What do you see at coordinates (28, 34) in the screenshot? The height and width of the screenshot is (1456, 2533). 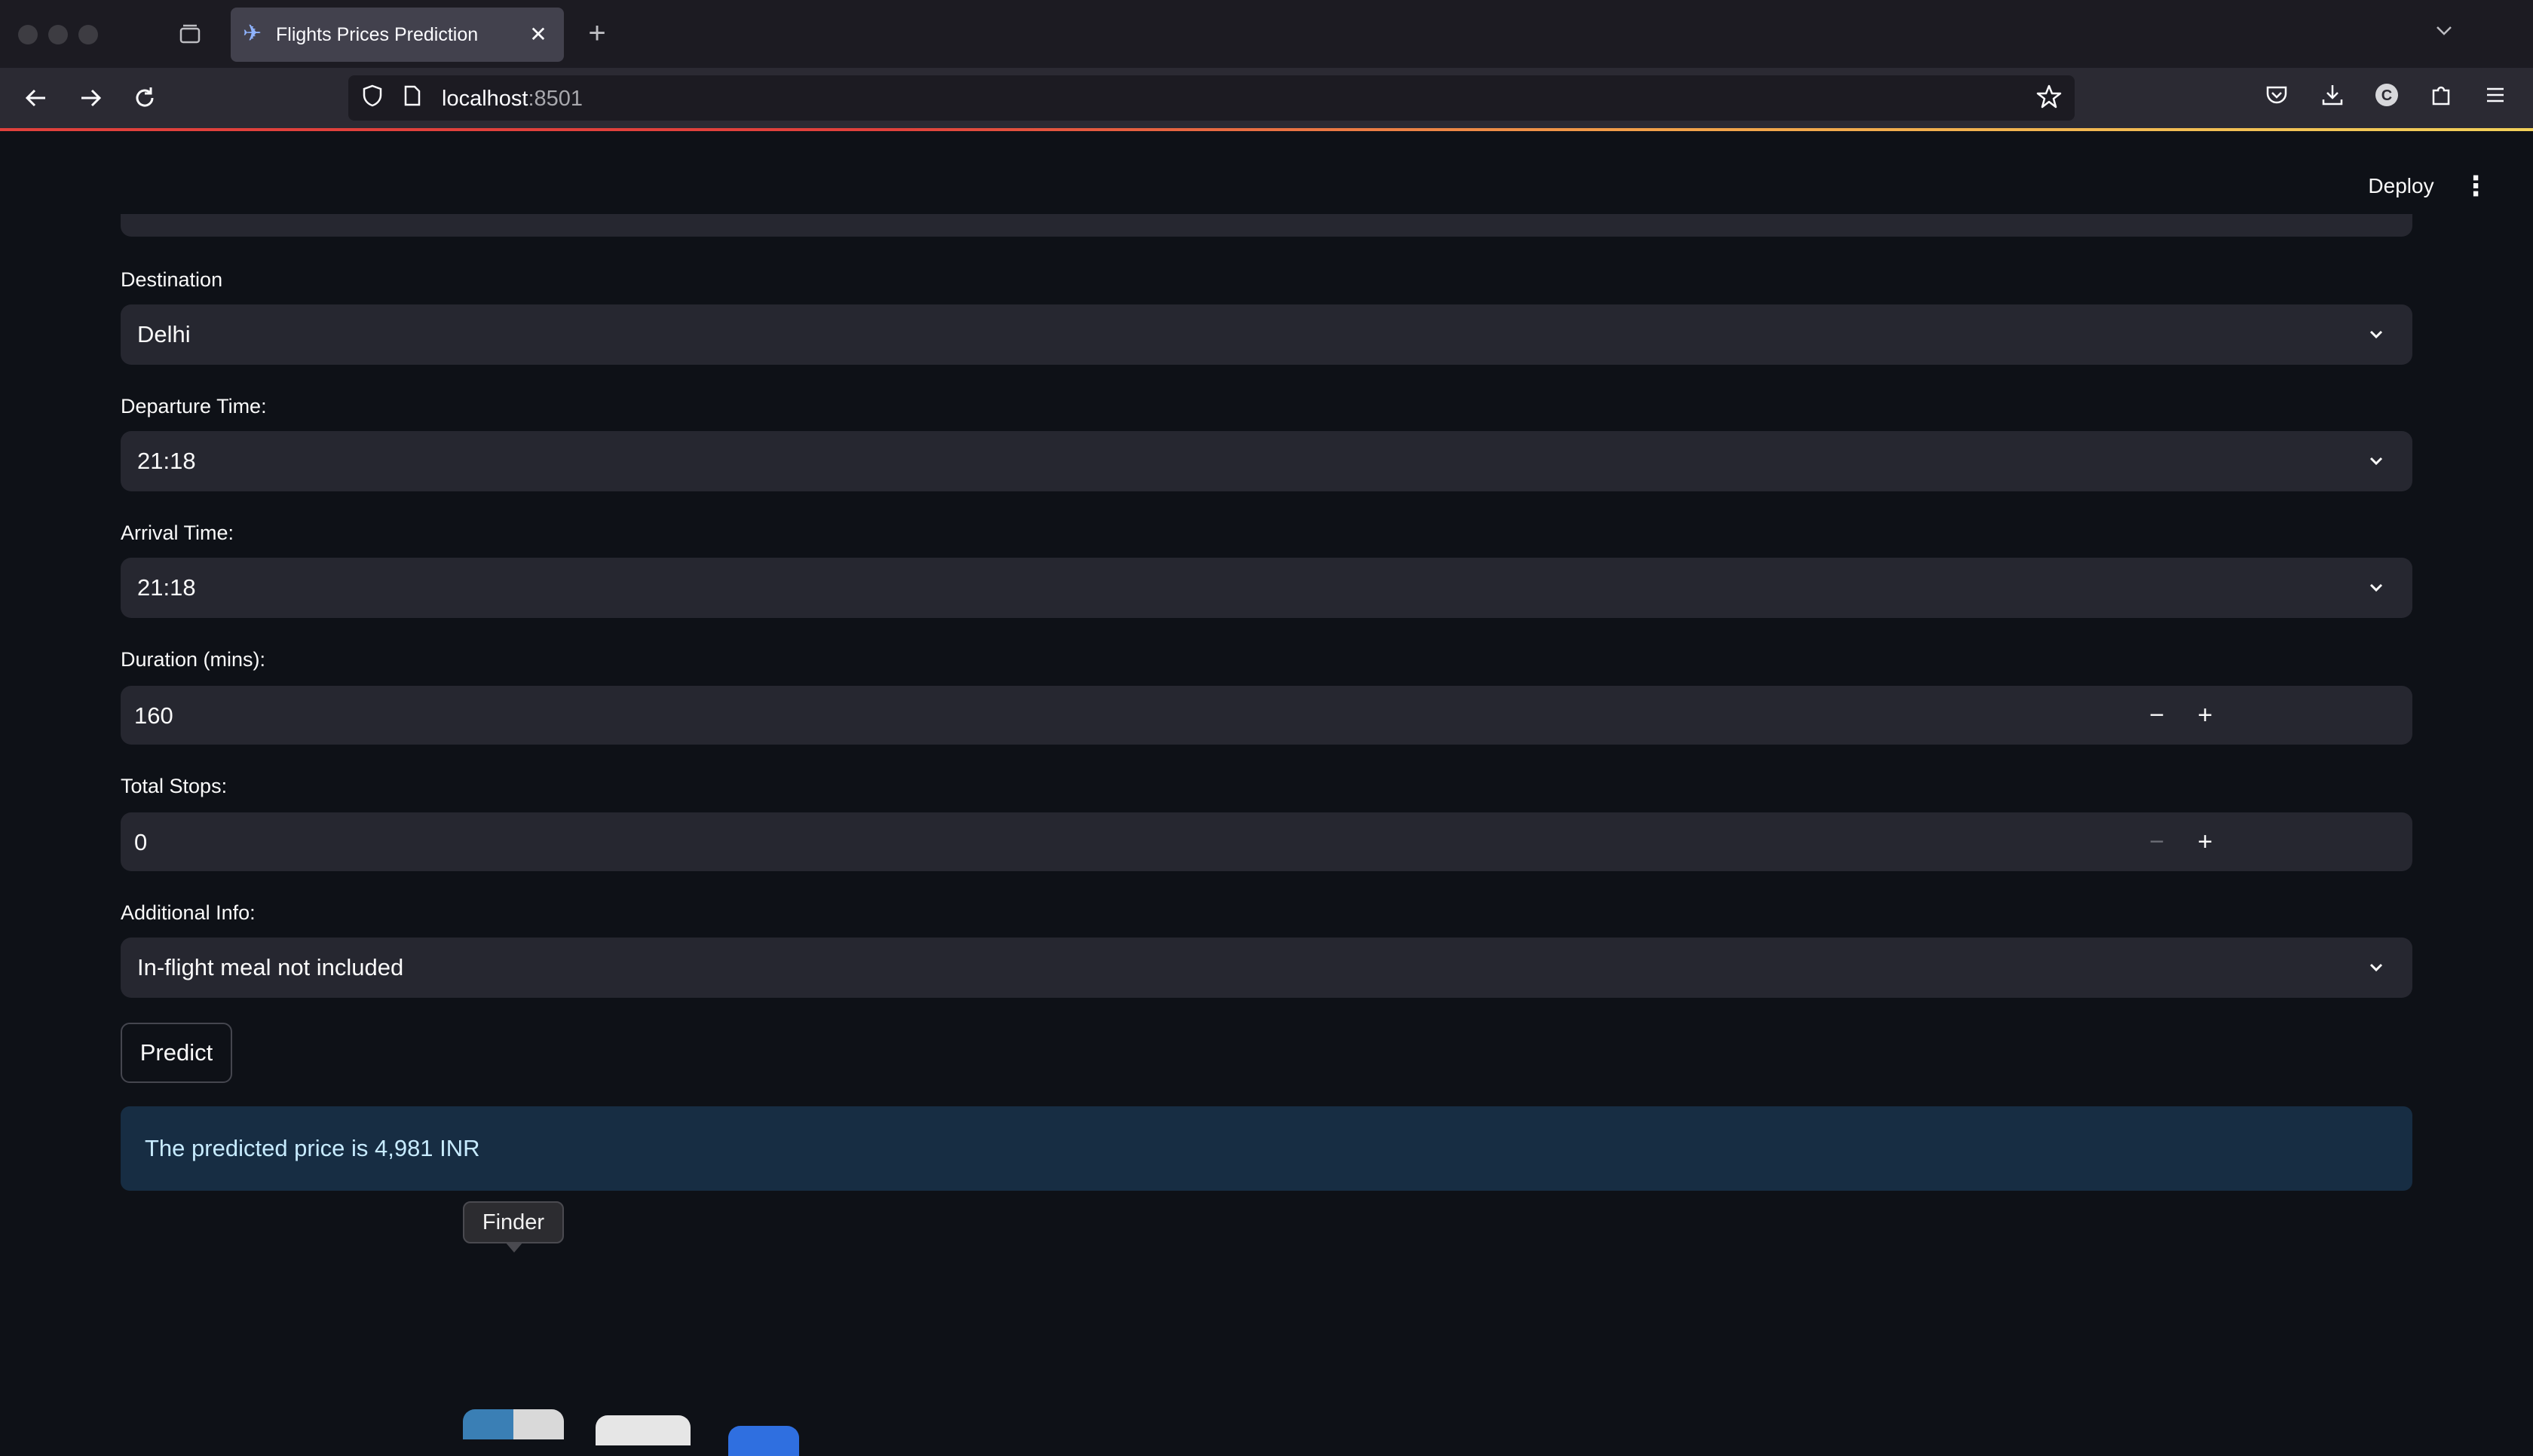 I see `close-window-button` at bounding box center [28, 34].